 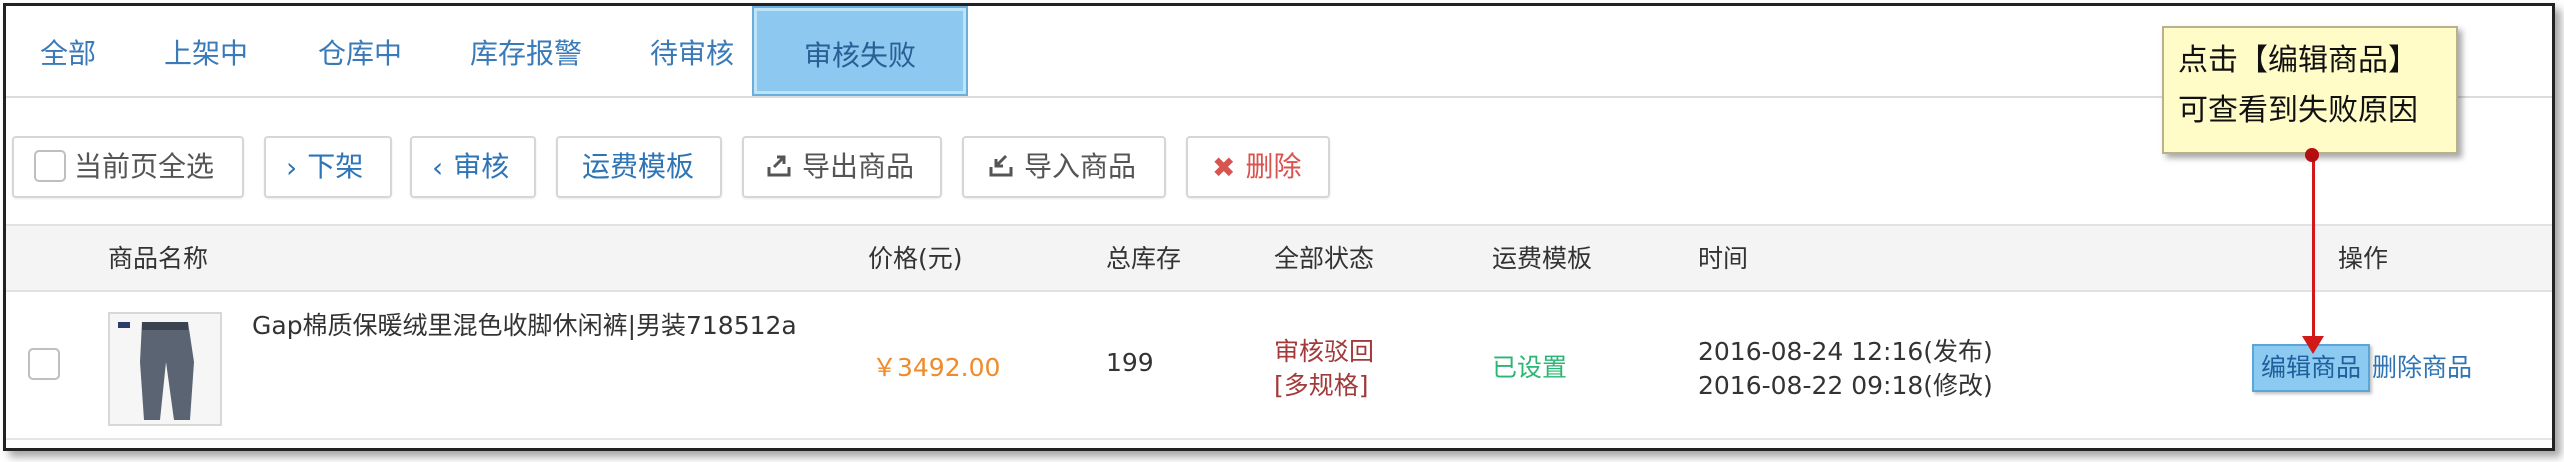 What do you see at coordinates (438, 167) in the screenshot?
I see `chevron-left-icon: ‹` at bounding box center [438, 167].